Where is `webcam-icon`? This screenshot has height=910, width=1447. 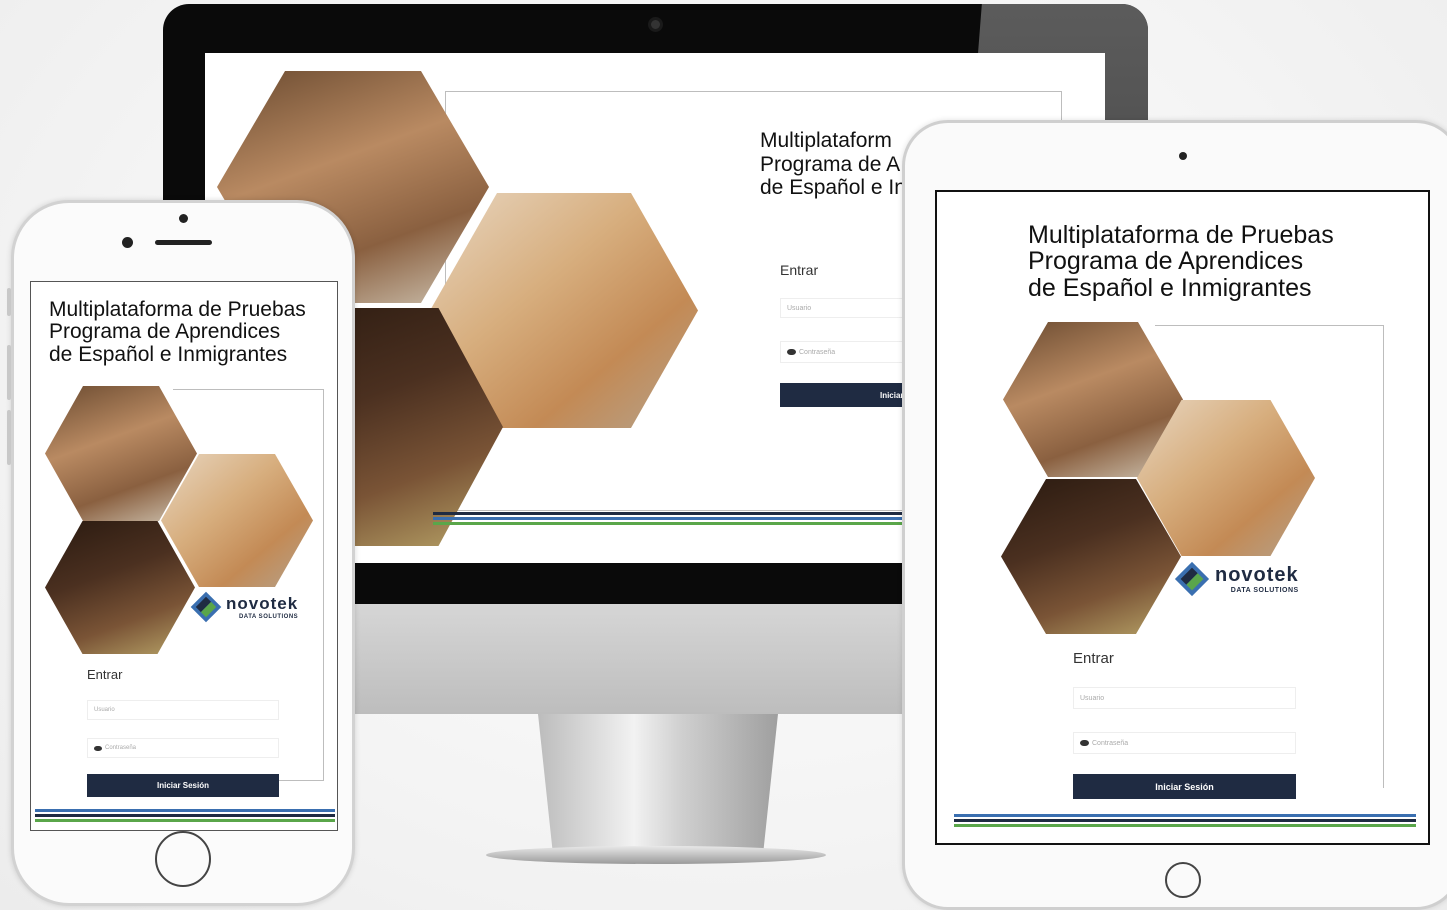
webcam-icon is located at coordinates (655, 24).